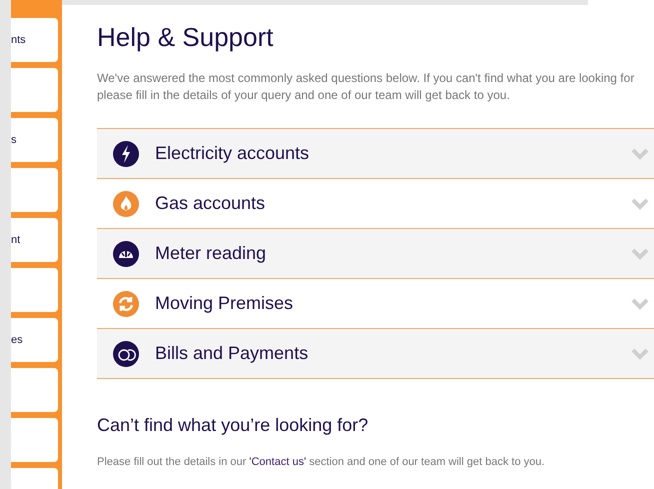  I want to click on lightning-icon, so click(126, 153).